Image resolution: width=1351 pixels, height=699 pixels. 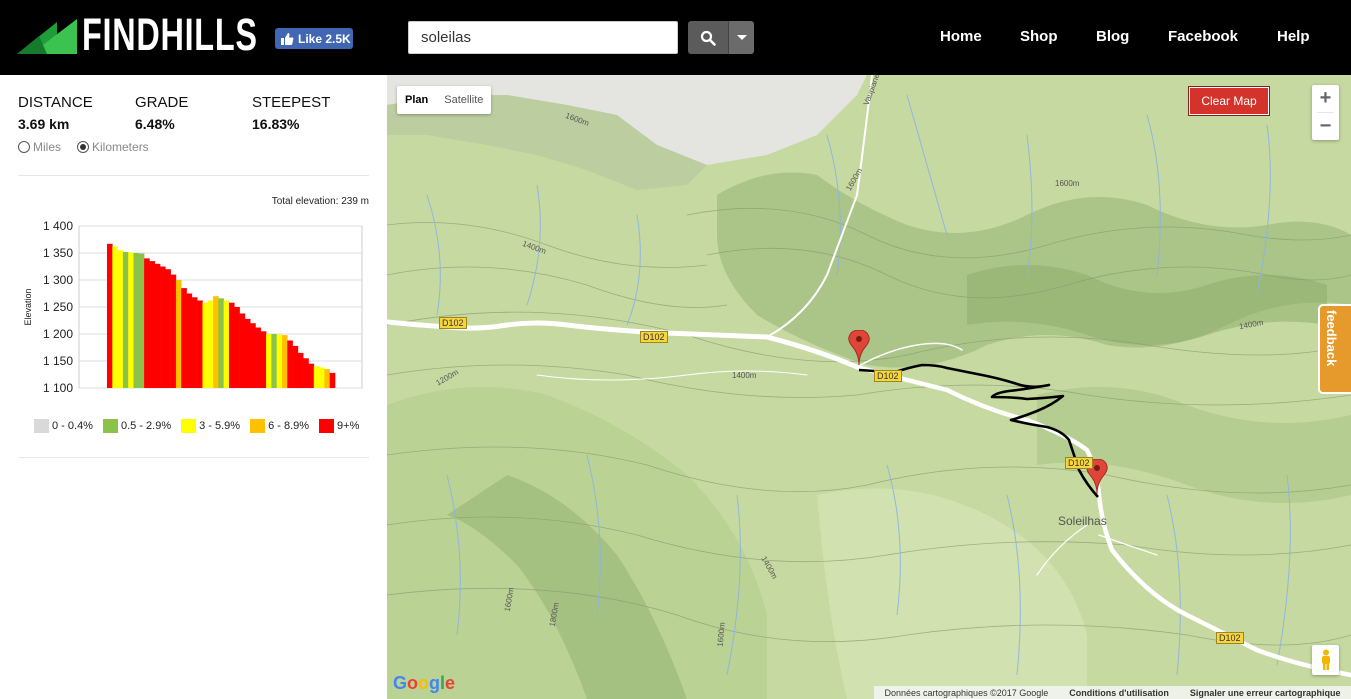 I want to click on attribution-terms-link: Conditions d'utilisation, so click(x=1119, y=693).